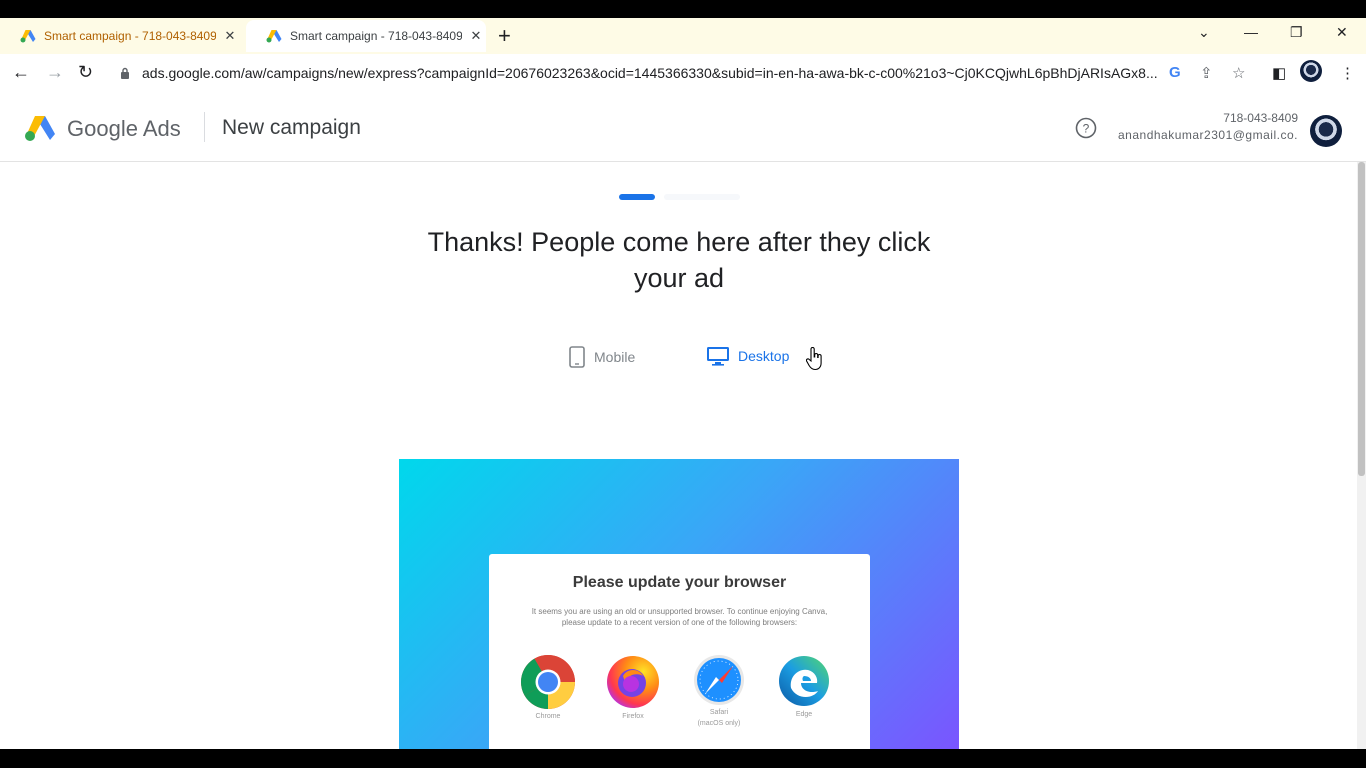 This screenshot has height=768, width=1366. Describe the element at coordinates (804, 714) in the screenshot. I see `browser-name: Edge` at that location.